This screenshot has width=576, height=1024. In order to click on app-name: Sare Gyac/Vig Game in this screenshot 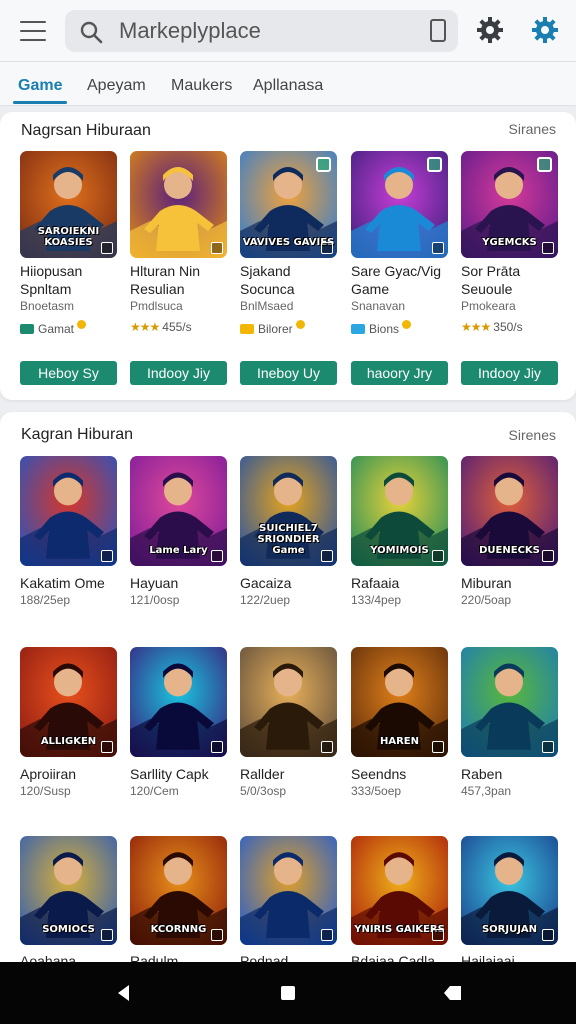, I will do `click(396, 280)`.